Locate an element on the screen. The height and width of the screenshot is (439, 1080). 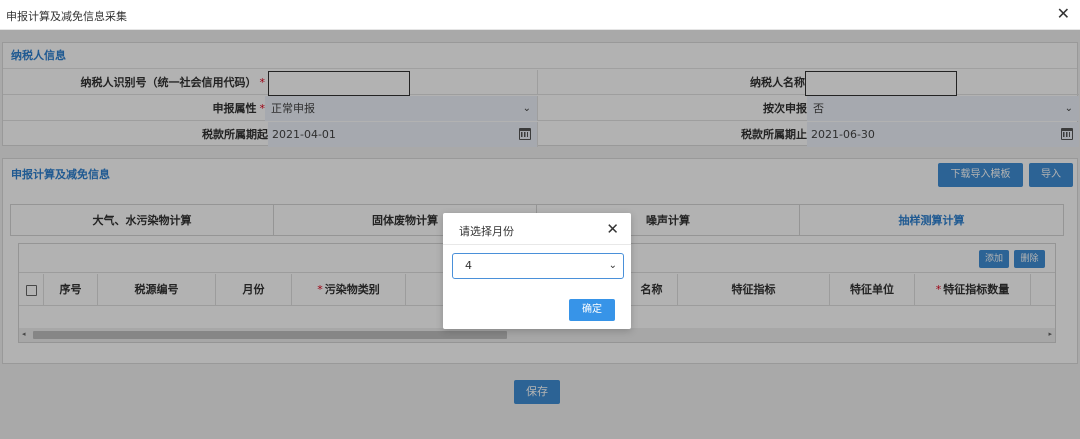
confirm-button: 确定 is located at coordinates (592, 310).